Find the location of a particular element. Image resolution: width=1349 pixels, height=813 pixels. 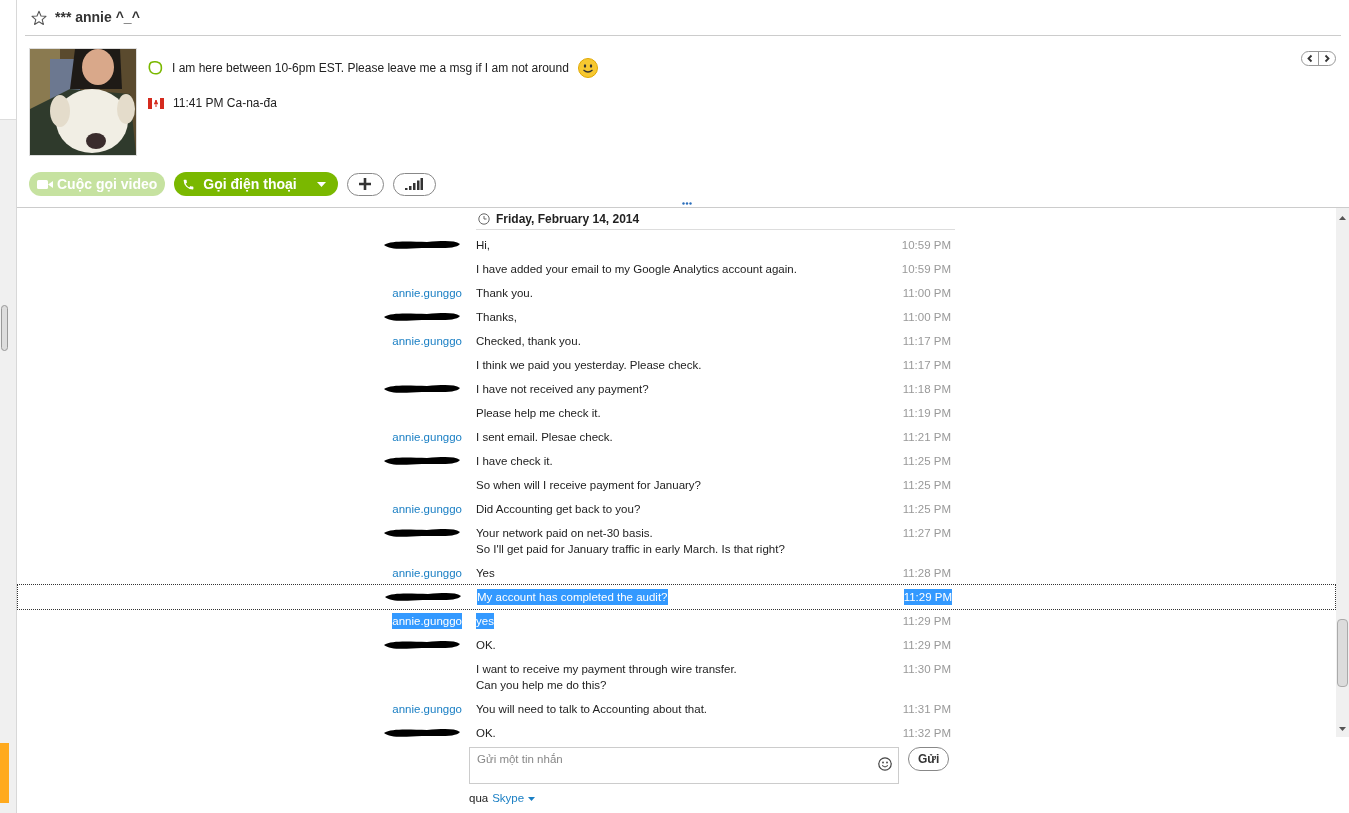

message-text: I want to receive my payment through wire transfer. is located at coordinates (606, 669).